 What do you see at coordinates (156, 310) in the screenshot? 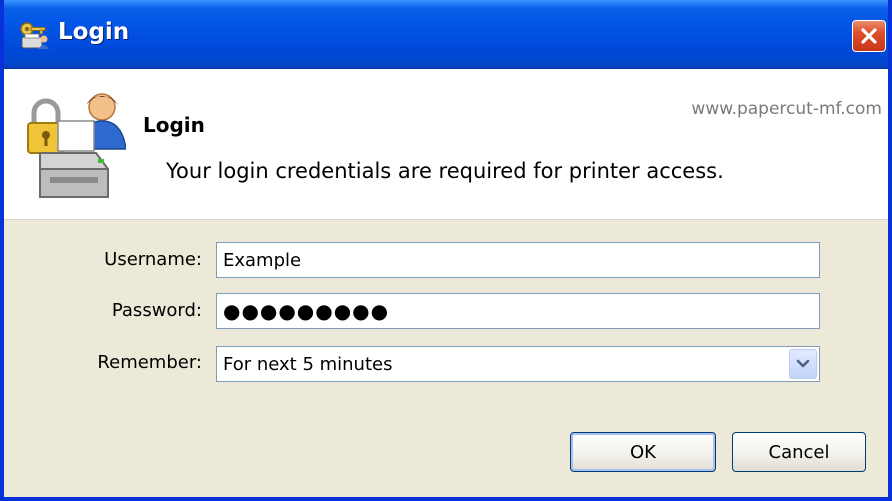
I see `password-label: Password:` at bounding box center [156, 310].